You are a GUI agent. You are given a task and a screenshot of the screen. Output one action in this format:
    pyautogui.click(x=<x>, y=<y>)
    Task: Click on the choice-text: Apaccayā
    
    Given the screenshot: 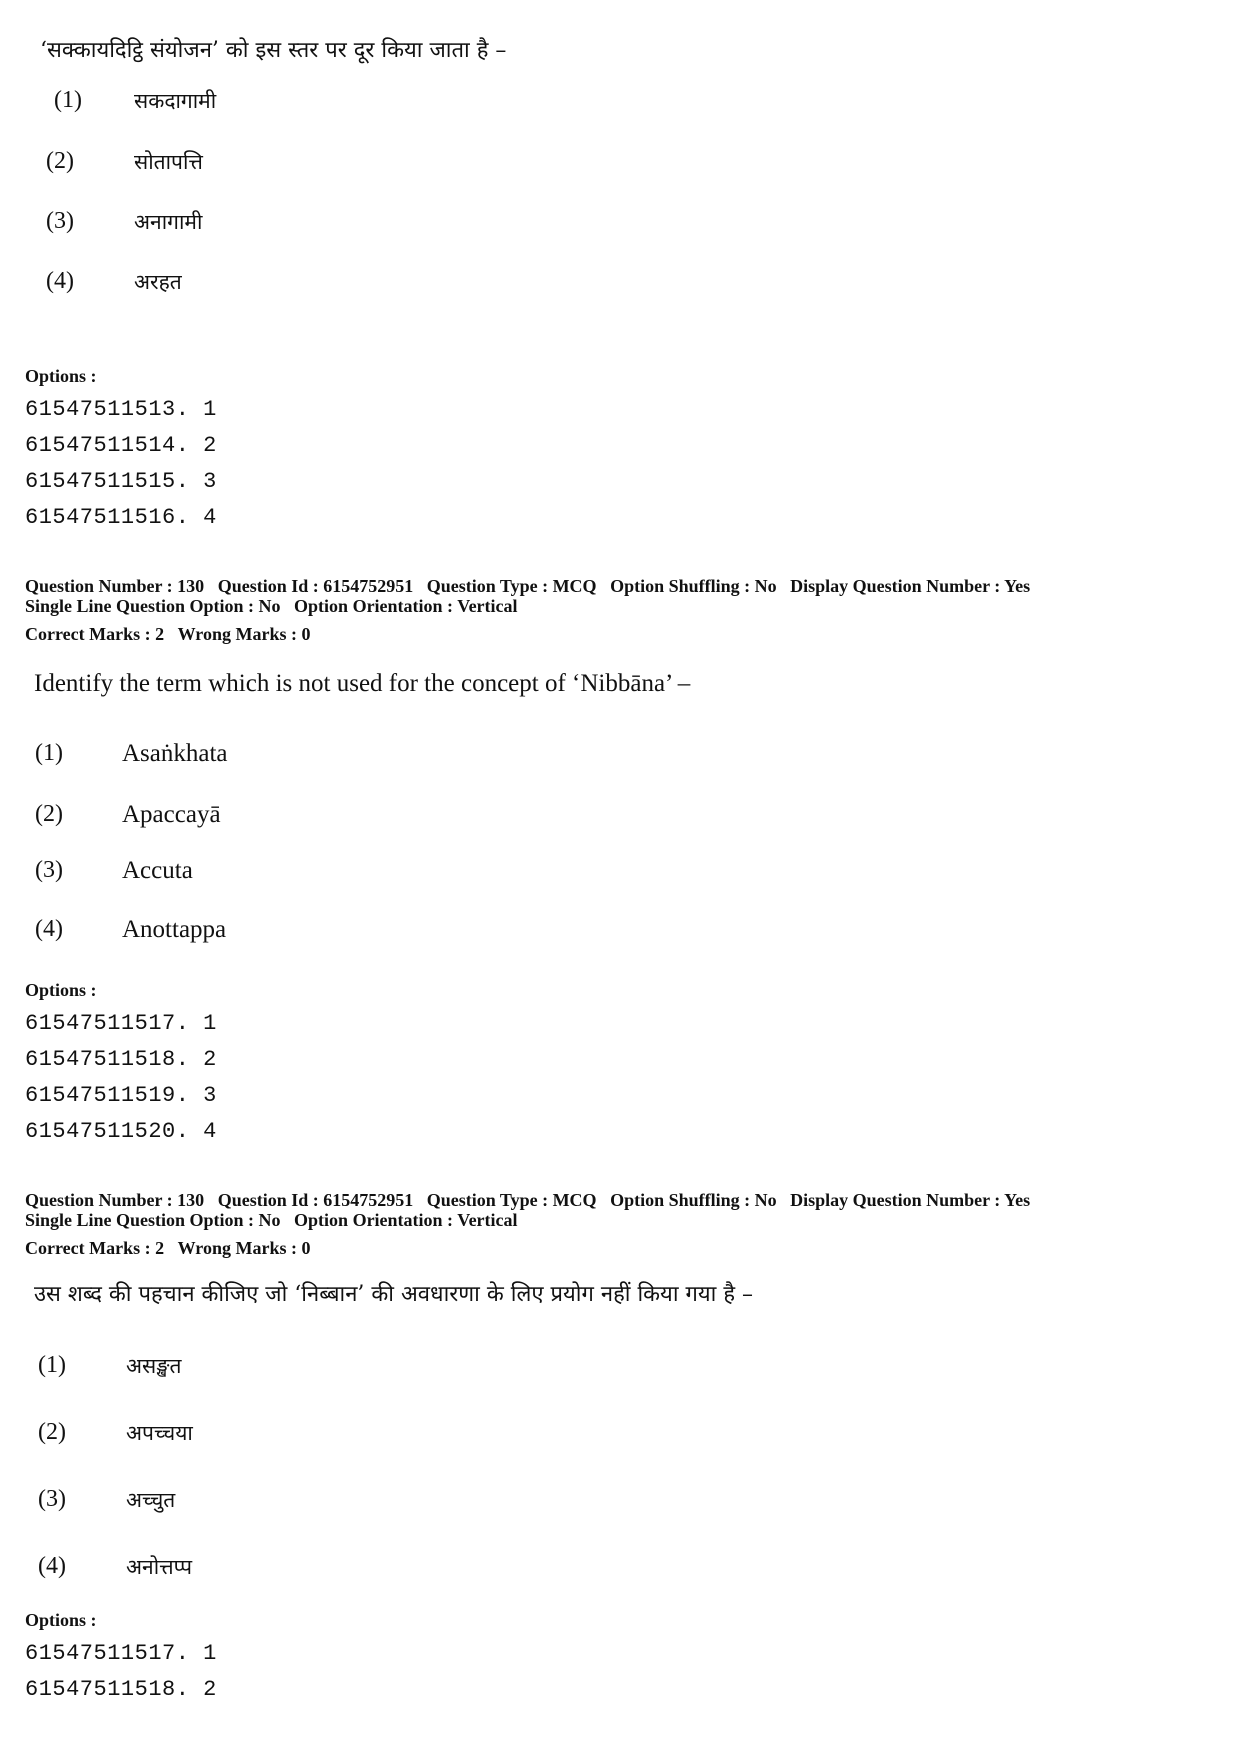 What is the action you would take?
    pyautogui.click(x=171, y=814)
    